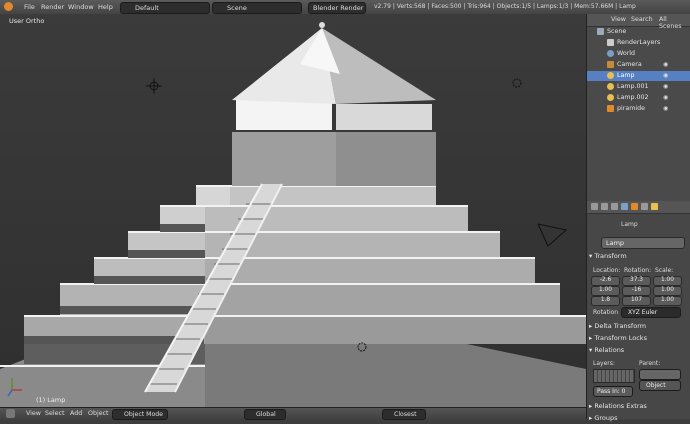 The height and width of the screenshot is (424, 690). Describe the element at coordinates (618, 19) in the screenshot. I see `outliner-tab-view: View` at that location.